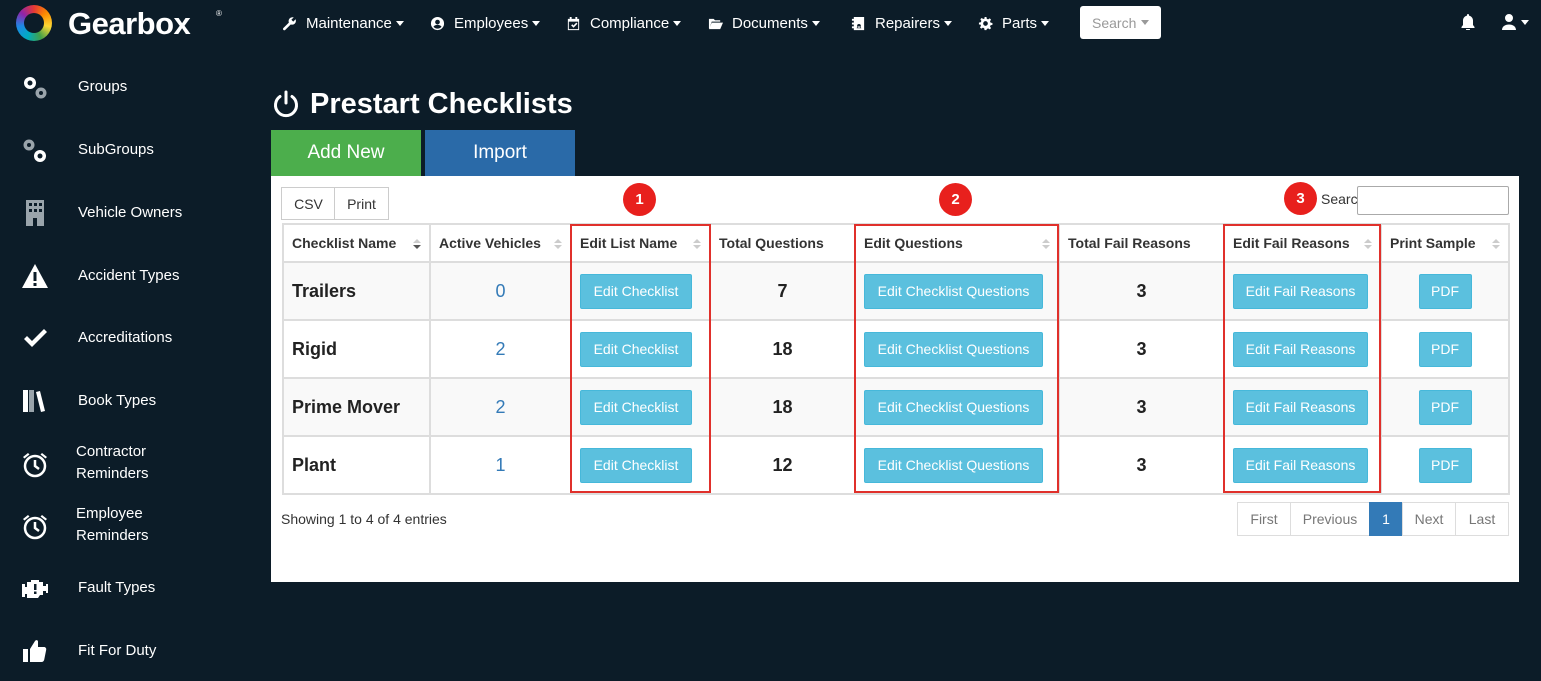  Describe the element at coordinates (1429, 519) in the screenshot. I see `pagination-next: Next` at that location.